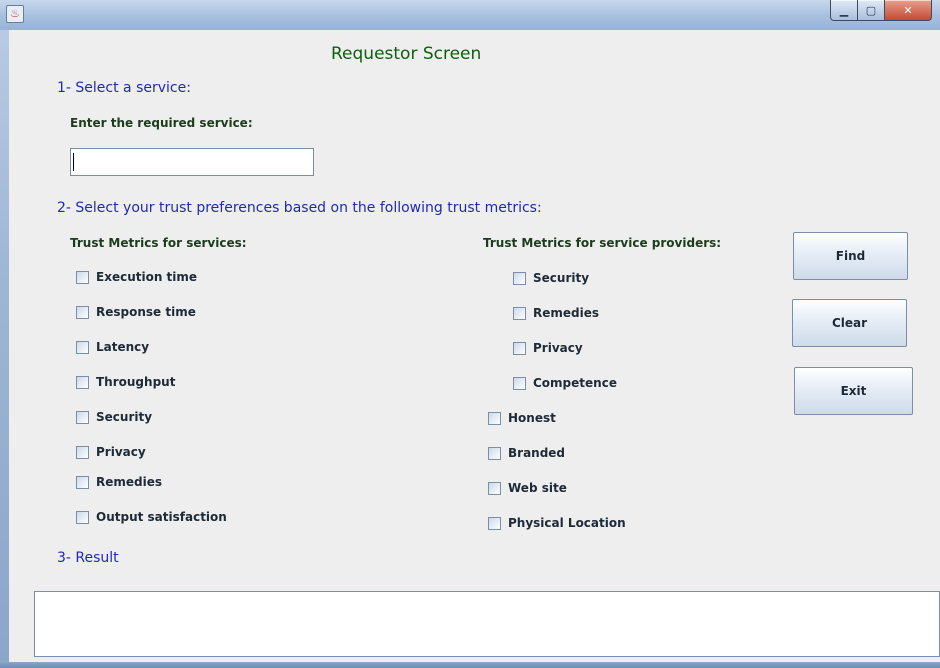 The image size is (940, 668). Describe the element at coordinates (143, 13) in the screenshot. I see `window-title` at that location.